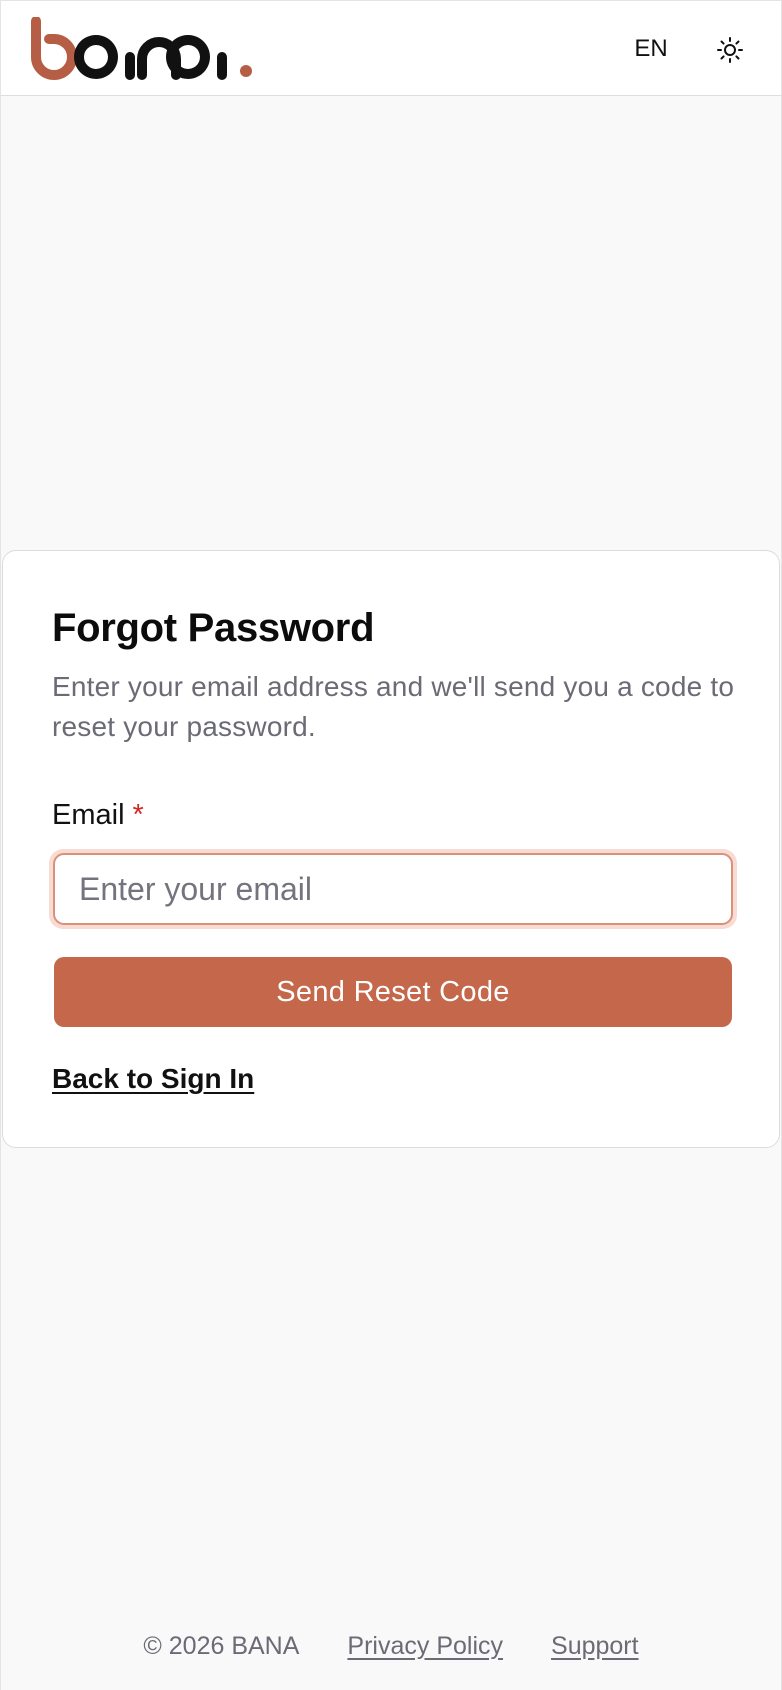  I want to click on privacy-policy-link: Privacy Policy, so click(425, 1646).